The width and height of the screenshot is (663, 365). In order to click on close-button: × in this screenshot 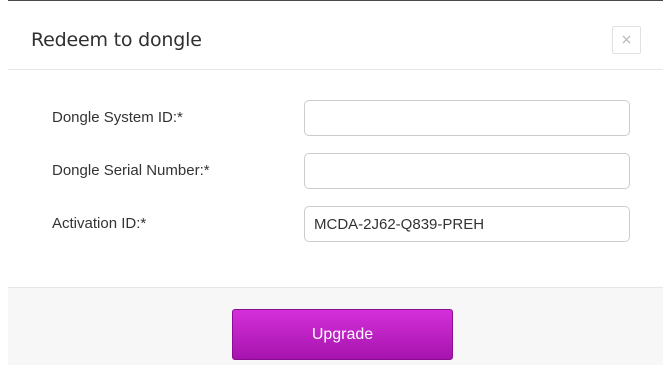, I will do `click(626, 40)`.